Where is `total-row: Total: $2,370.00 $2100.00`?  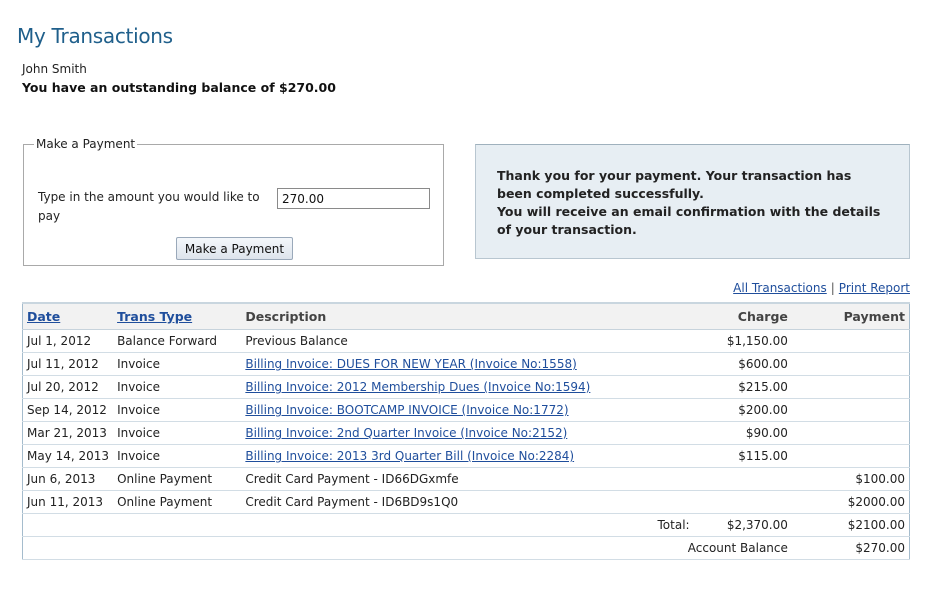
total-row: Total: $2,370.00 $2100.00 is located at coordinates (466, 525).